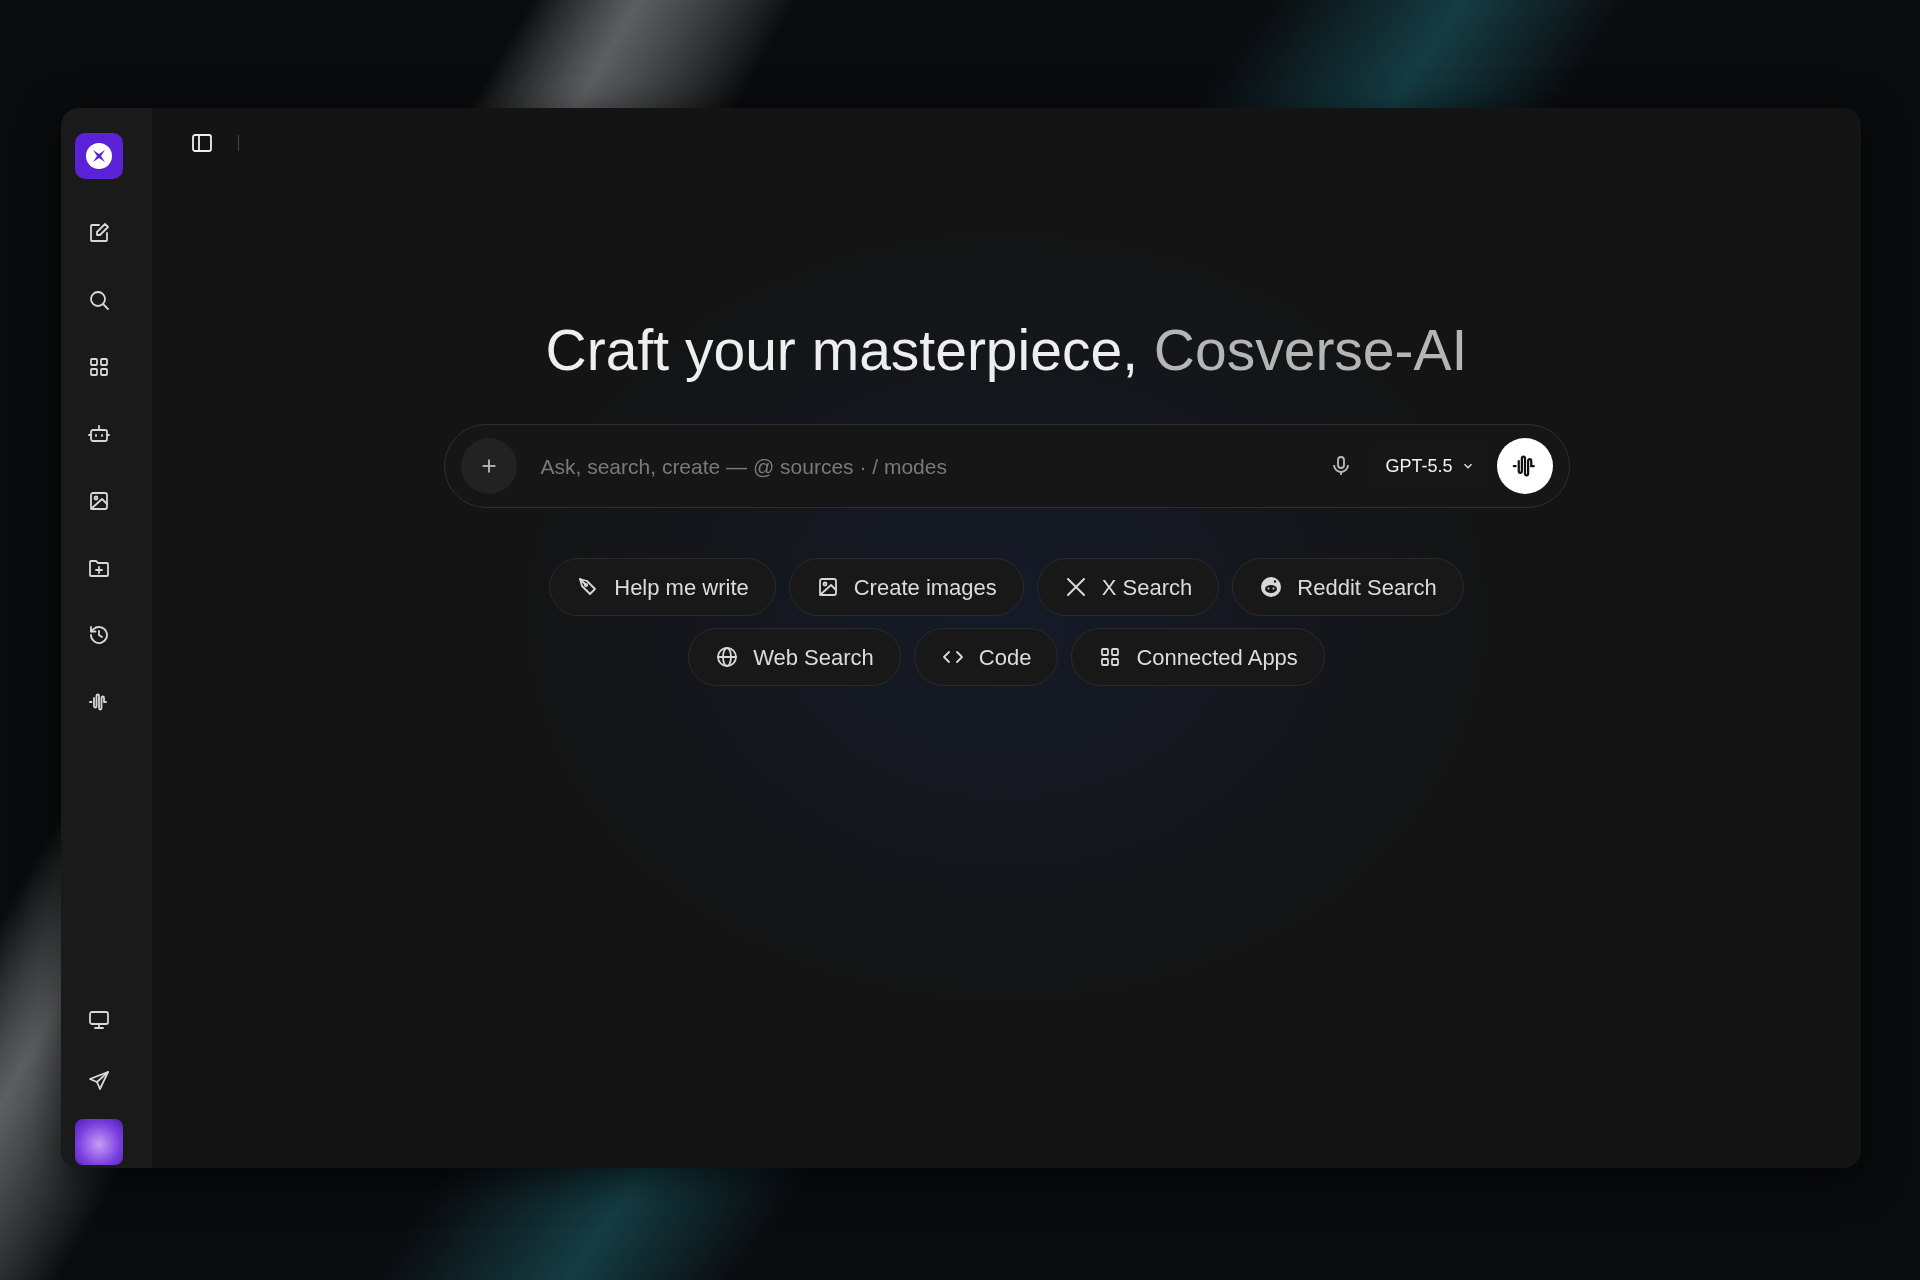  Describe the element at coordinates (1128, 587) in the screenshot. I see `suggestion-chip: X Search` at that location.